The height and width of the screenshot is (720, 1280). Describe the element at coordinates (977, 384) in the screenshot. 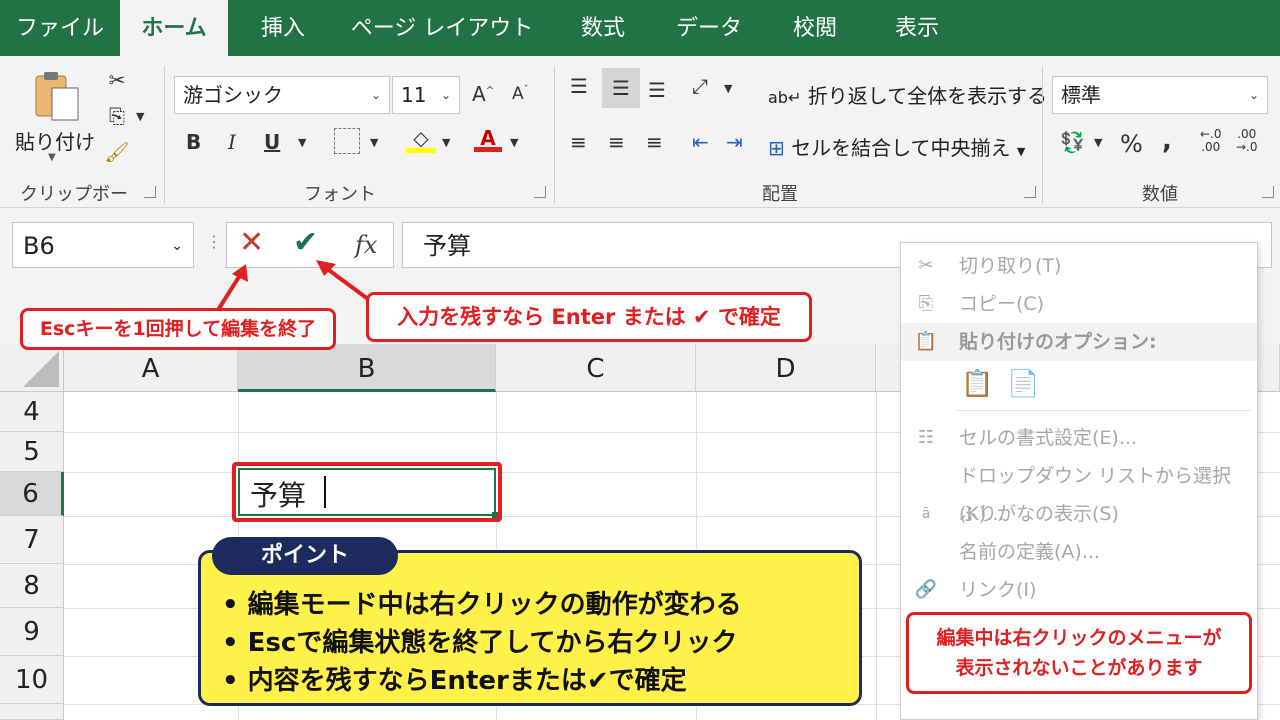

I see `paste-option-icon: 📋` at that location.